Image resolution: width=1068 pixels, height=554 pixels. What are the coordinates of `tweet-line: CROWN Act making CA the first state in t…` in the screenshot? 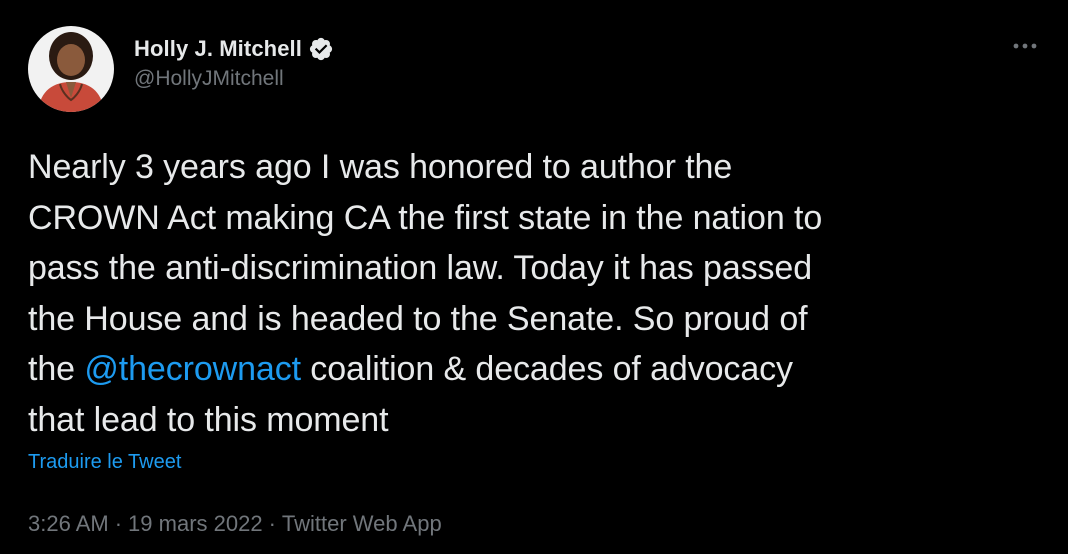 It's located at (425, 217).